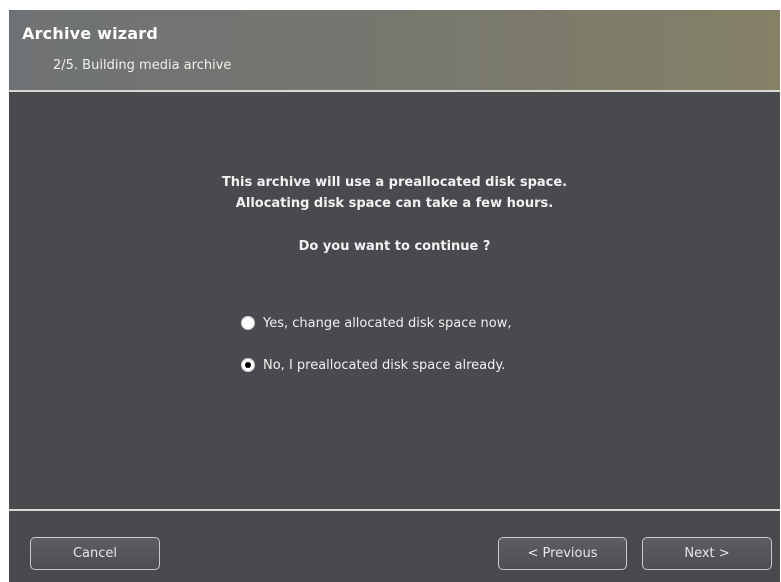  What do you see at coordinates (95, 553) in the screenshot?
I see `cancel-button: Cancel` at bounding box center [95, 553].